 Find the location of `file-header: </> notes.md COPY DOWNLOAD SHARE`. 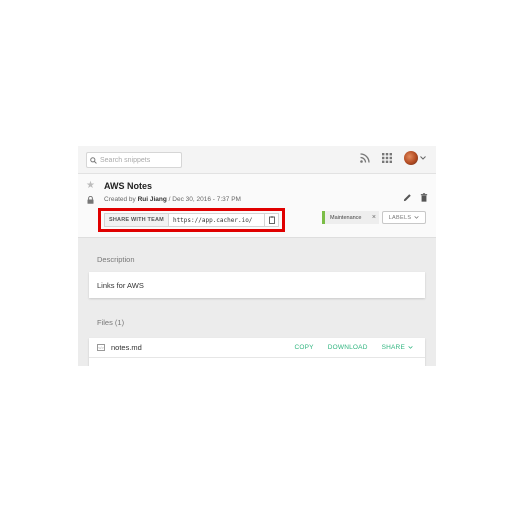

file-header: </> notes.md COPY DOWNLOAD SHARE is located at coordinates (257, 348).